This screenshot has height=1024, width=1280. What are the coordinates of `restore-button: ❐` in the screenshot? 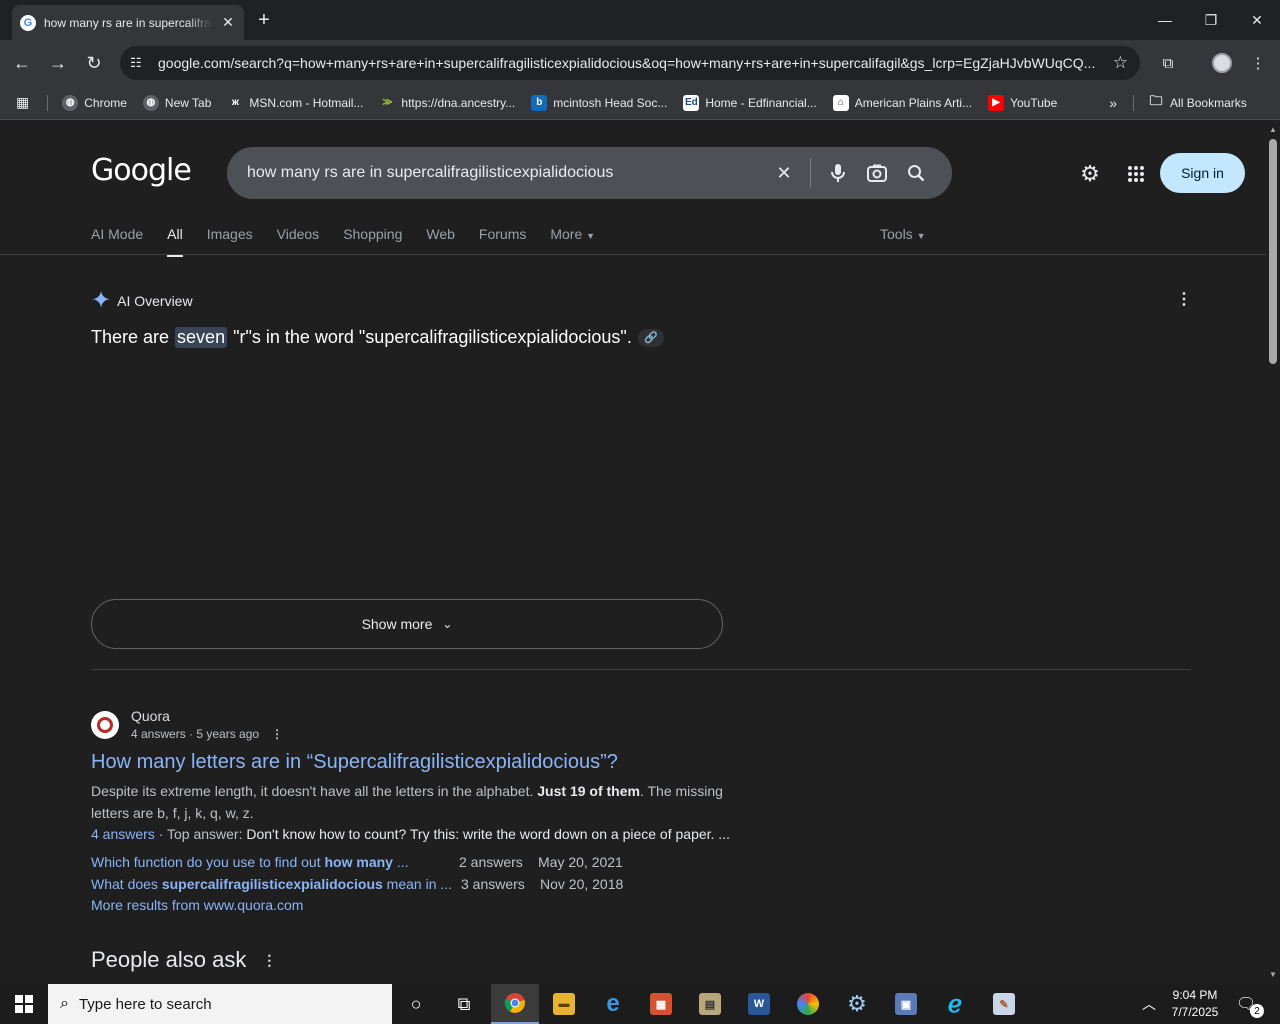 It's located at (1211, 20).